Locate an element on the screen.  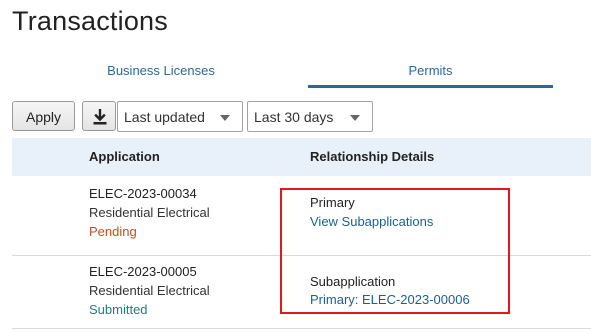
sort-select: Last updated is located at coordinates (180, 116).